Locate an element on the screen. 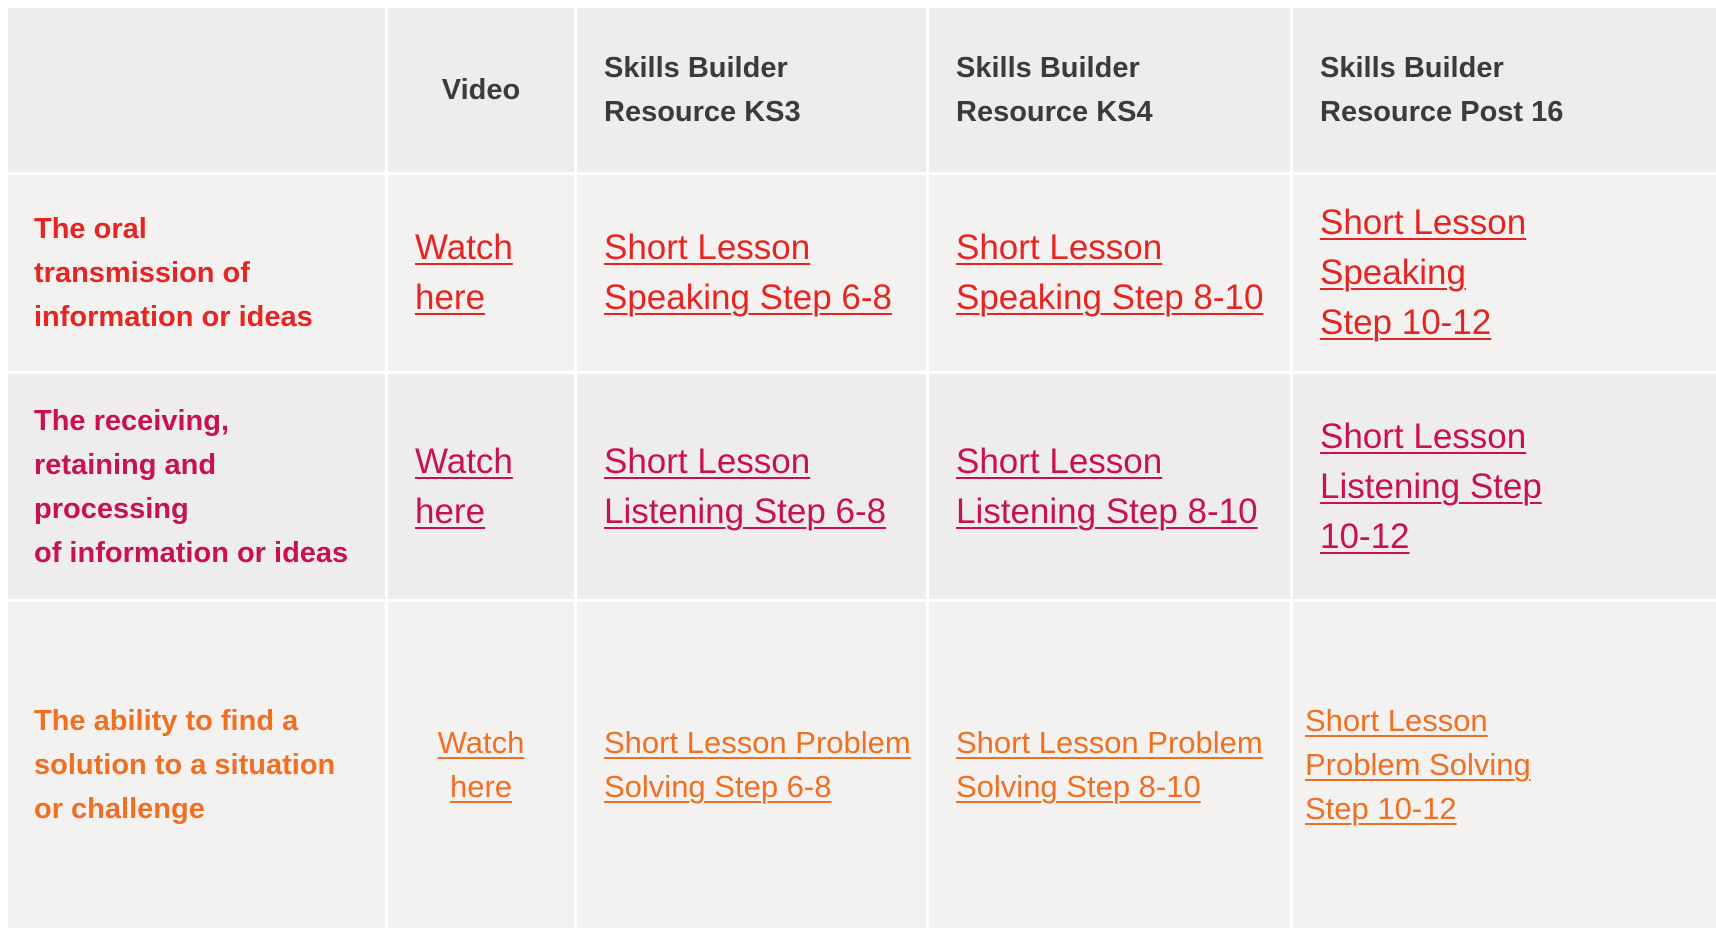 The width and height of the screenshot is (1716, 928). ks4-speaking-link: Short Lesson Speaking Step 8-10 is located at coordinates (1109, 273).